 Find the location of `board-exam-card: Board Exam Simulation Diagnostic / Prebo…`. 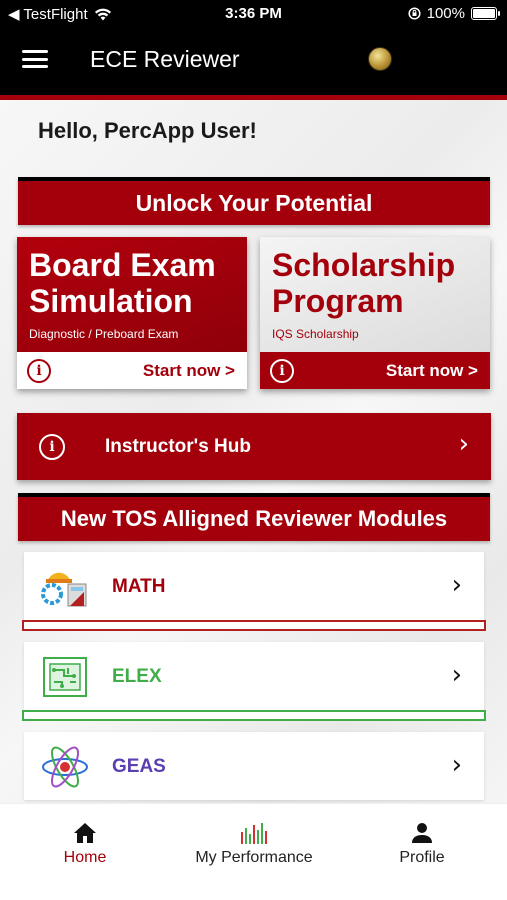

board-exam-card: Board Exam Simulation Diagnostic / Prebo… is located at coordinates (132, 313).